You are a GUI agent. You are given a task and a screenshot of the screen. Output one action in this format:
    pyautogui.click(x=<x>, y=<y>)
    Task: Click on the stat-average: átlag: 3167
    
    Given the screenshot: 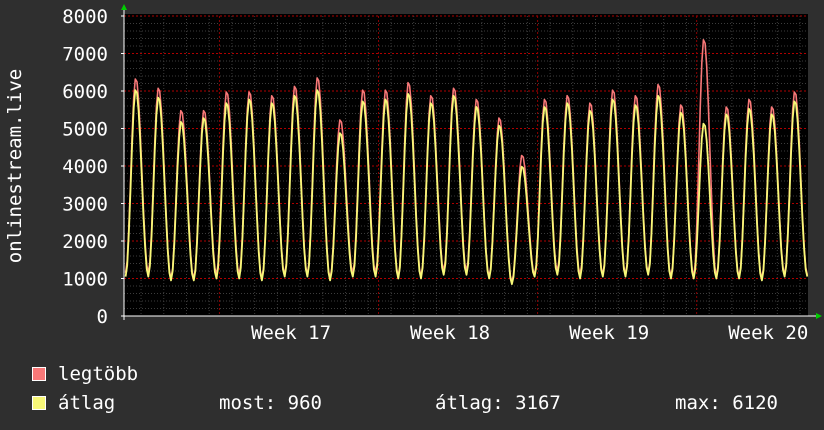 What is the action you would take?
    pyautogui.click(x=498, y=403)
    